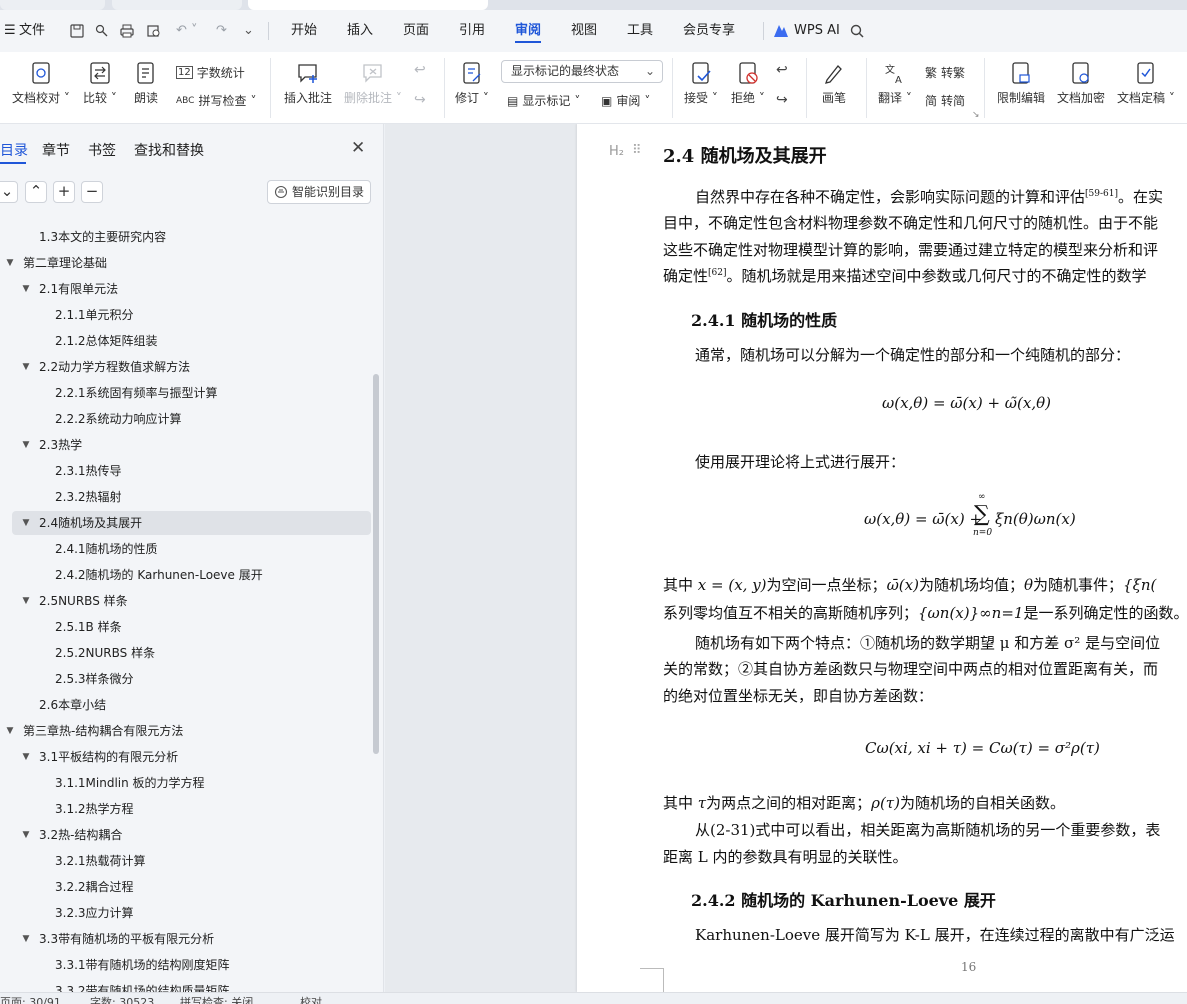 The image size is (1187, 1004). I want to click on tab-page: 页面, so click(416, 31).